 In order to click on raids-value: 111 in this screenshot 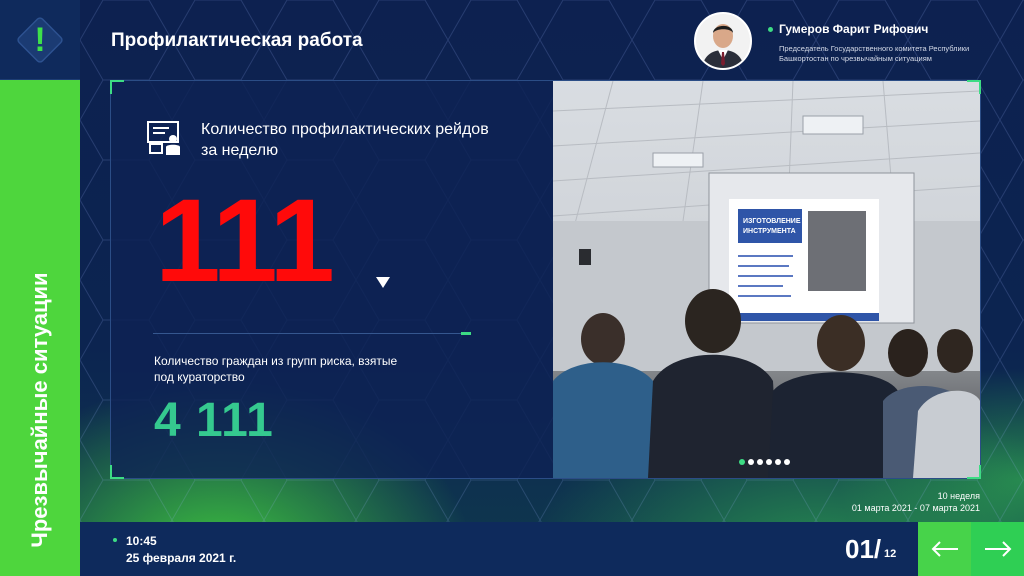, I will do `click(245, 241)`.